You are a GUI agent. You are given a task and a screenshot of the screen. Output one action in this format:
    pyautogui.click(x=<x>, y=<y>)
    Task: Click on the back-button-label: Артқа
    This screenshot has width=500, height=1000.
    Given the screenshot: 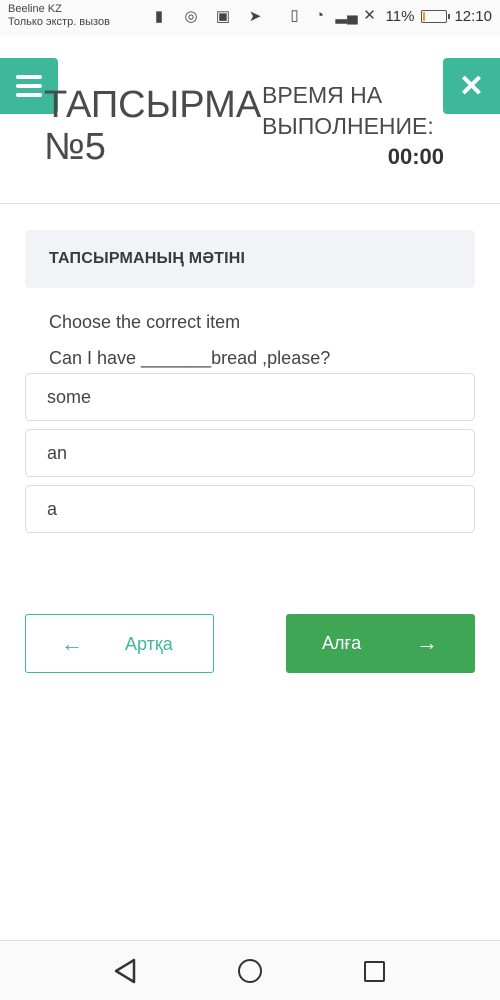 What is the action you would take?
    pyautogui.click(x=149, y=644)
    